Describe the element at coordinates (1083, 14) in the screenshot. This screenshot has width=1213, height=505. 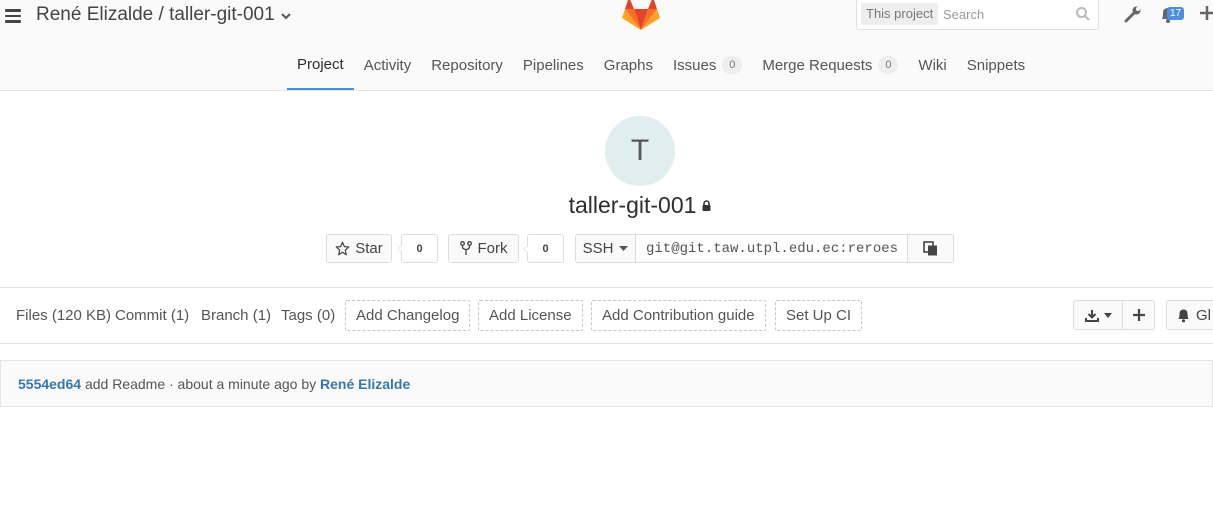
I see `search-icon` at that location.